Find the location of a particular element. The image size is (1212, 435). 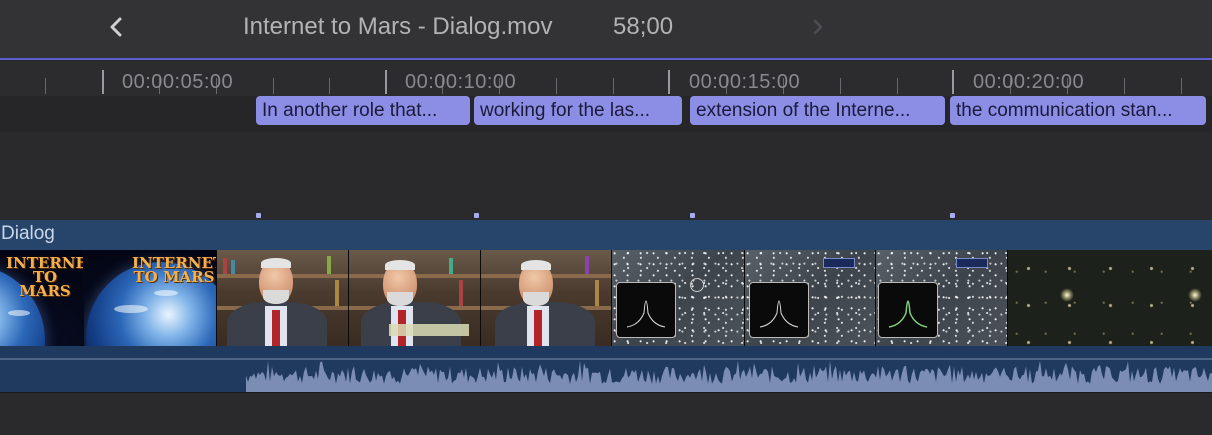

ruler-label: 00:00:10:00 is located at coordinates (461, 82).